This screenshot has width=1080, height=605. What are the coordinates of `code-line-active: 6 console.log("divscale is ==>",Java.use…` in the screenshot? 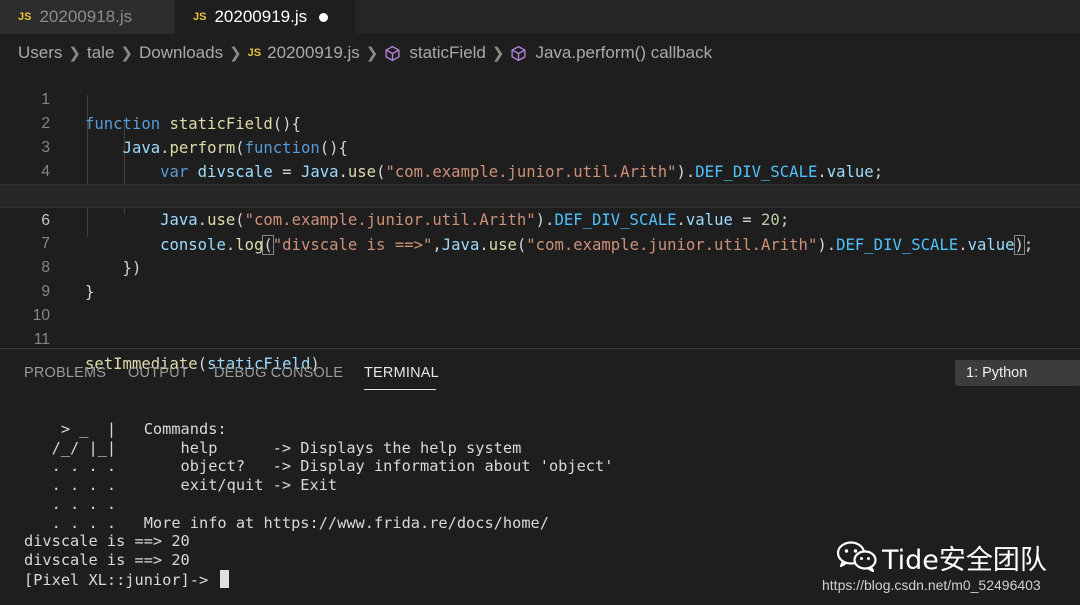 It's located at (540, 219).